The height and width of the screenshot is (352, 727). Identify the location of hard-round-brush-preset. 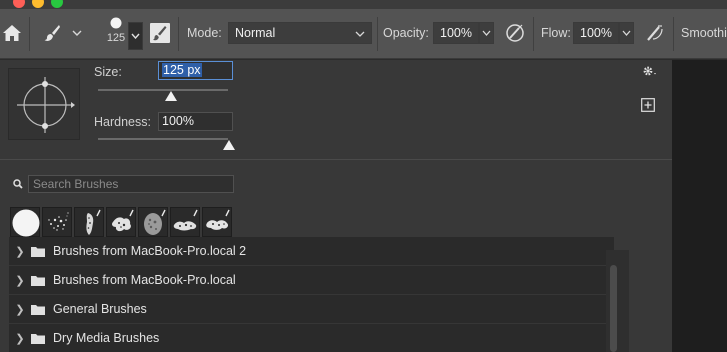
(25, 222).